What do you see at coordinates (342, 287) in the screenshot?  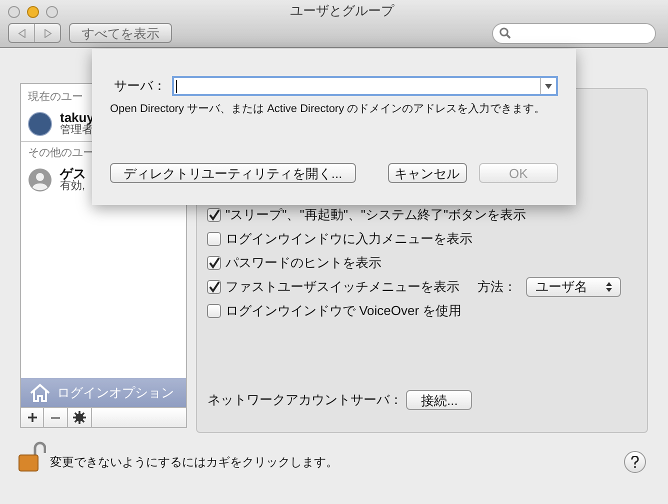 I see `option-label: ファストユーザスイッチメニューを表示` at bounding box center [342, 287].